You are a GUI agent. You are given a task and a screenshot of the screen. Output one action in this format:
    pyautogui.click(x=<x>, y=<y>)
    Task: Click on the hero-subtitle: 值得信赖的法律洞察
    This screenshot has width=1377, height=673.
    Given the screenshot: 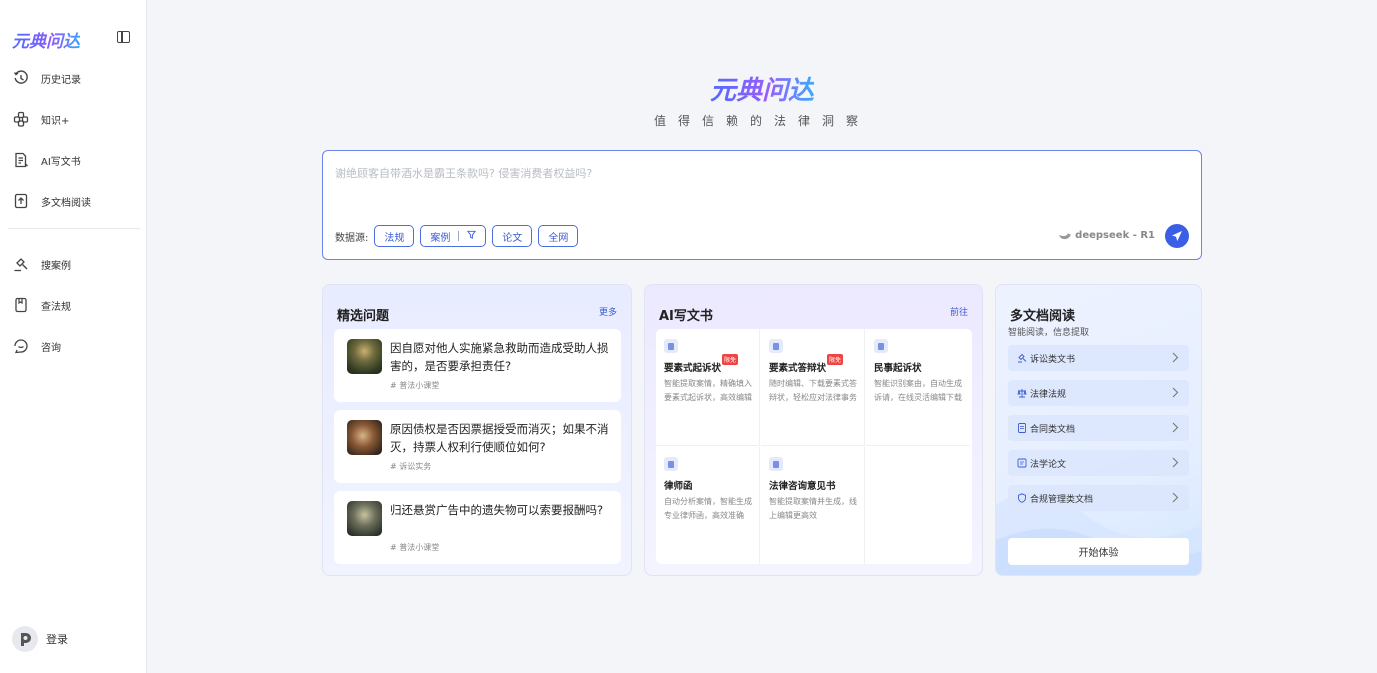 What is the action you would take?
    pyautogui.click(x=761, y=121)
    